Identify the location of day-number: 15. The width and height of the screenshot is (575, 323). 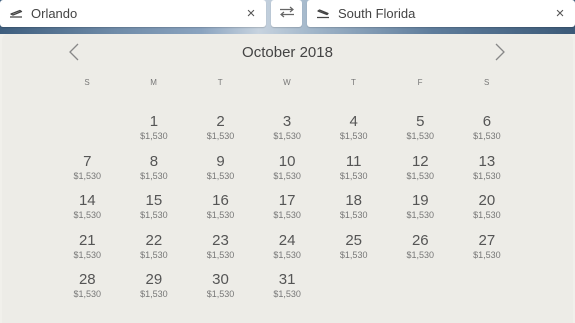
(154, 200).